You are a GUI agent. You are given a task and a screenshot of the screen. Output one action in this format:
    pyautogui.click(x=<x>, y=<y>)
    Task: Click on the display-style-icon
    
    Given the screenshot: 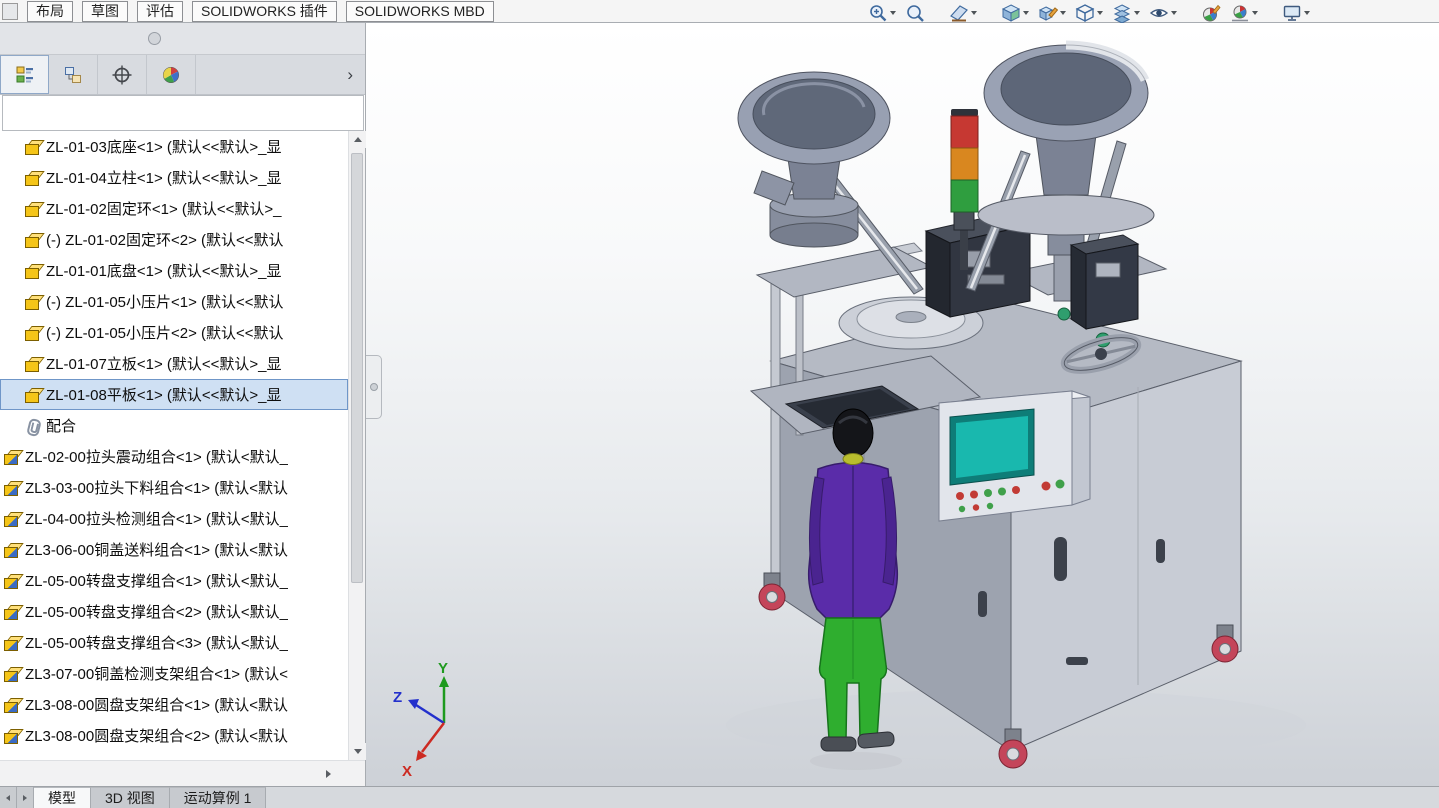 What is the action you would take?
    pyautogui.click(x=1089, y=13)
    